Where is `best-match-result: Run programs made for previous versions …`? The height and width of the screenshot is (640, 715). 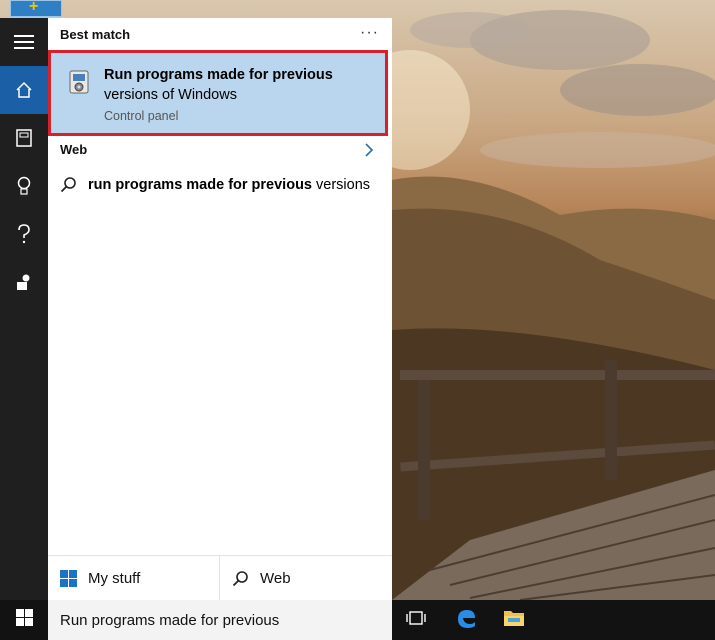 best-match-result: Run programs made for previous versions … is located at coordinates (218, 93).